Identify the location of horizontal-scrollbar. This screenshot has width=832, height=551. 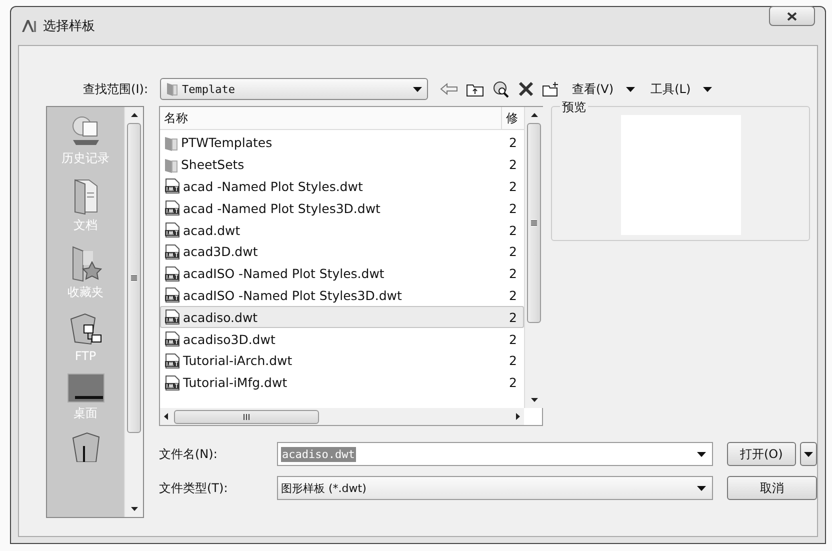
(342, 416).